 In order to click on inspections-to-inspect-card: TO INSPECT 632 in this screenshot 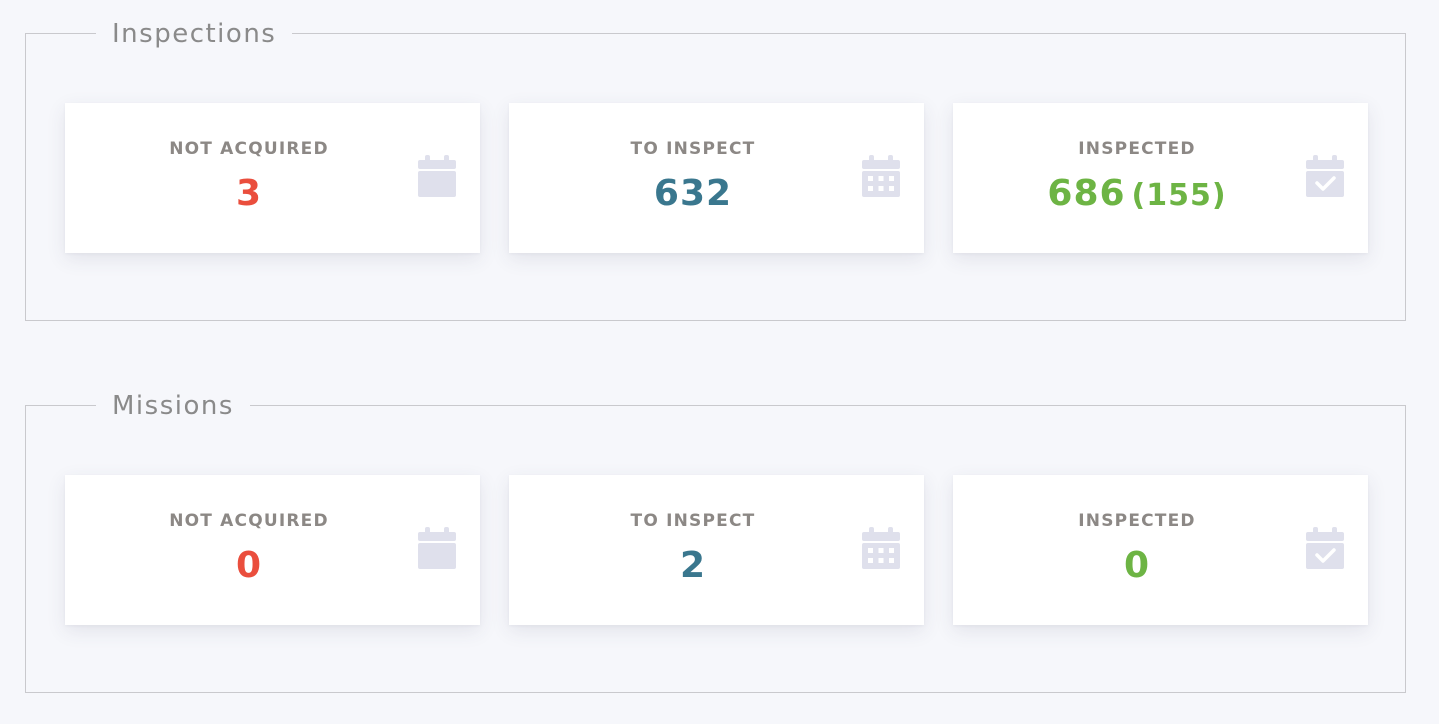, I will do `click(716, 178)`.